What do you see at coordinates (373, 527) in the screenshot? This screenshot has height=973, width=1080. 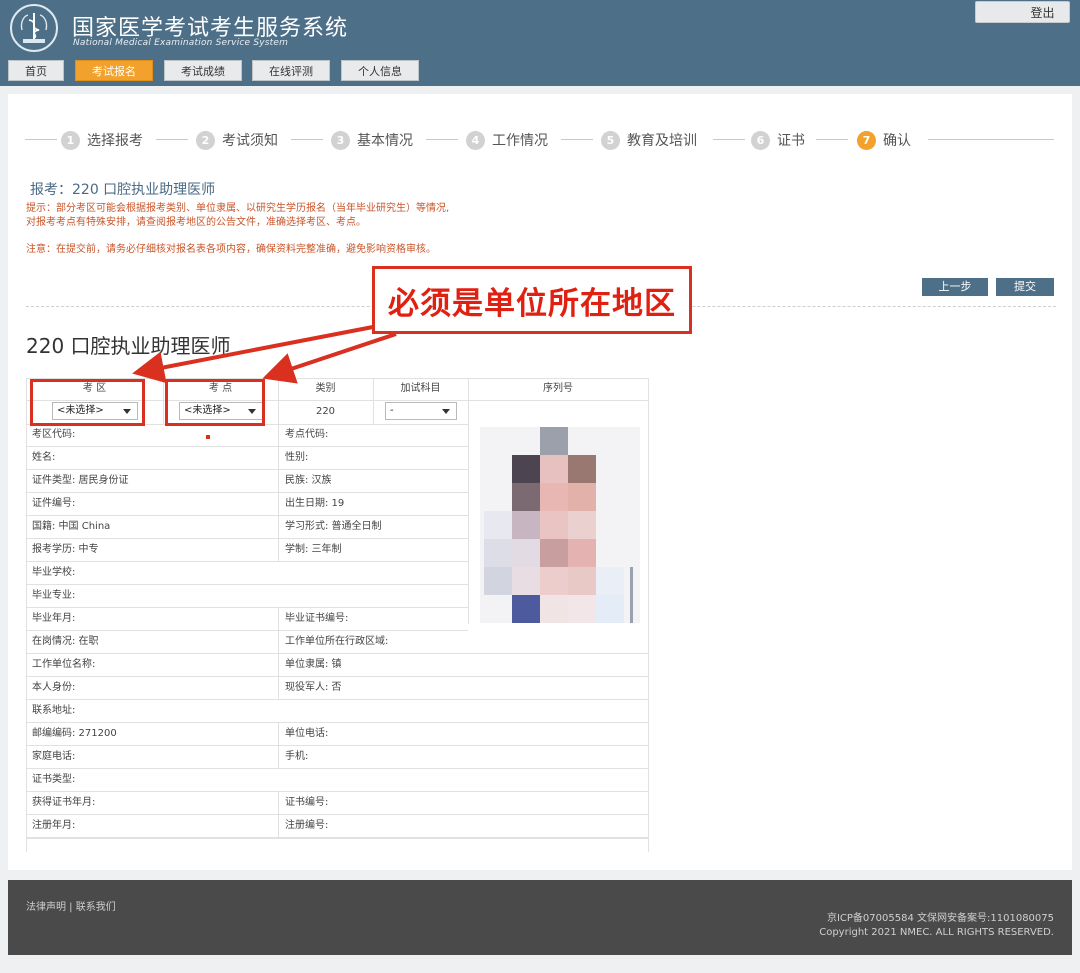 I see `table-cell-label: 学习形式: 普通全日制` at bounding box center [373, 527].